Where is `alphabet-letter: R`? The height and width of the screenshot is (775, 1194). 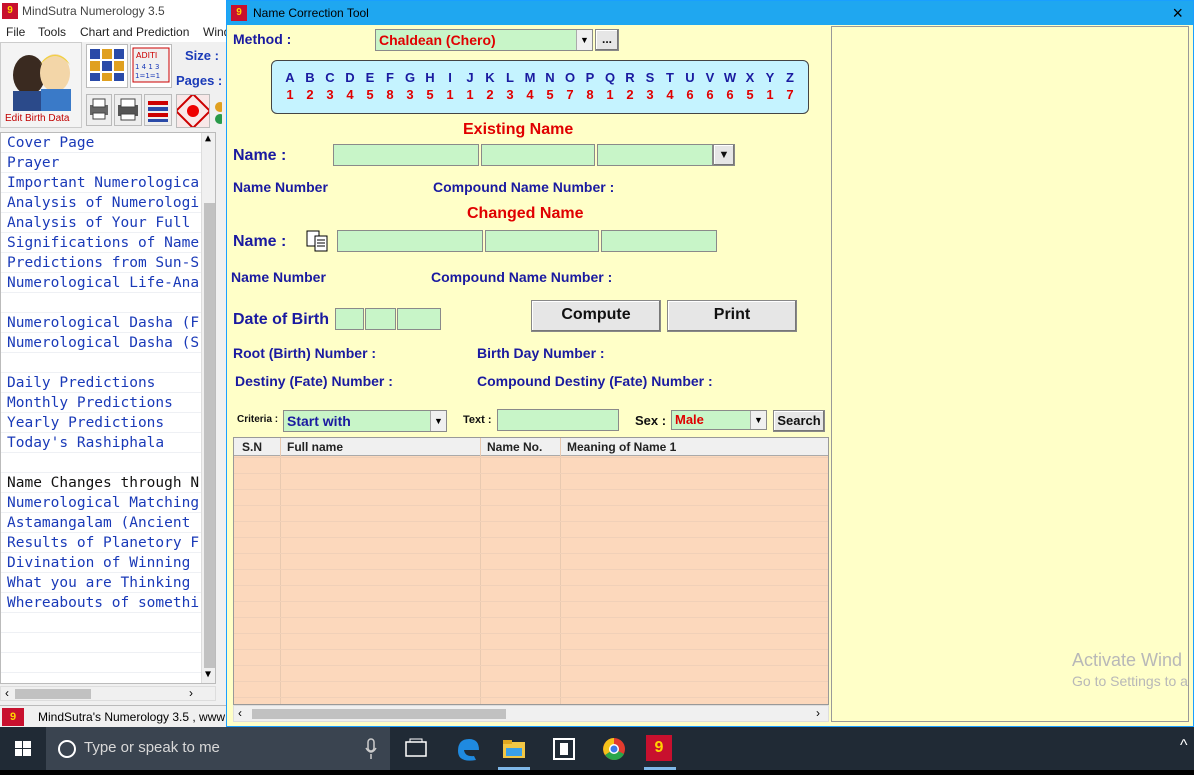 alphabet-letter: R is located at coordinates (630, 77).